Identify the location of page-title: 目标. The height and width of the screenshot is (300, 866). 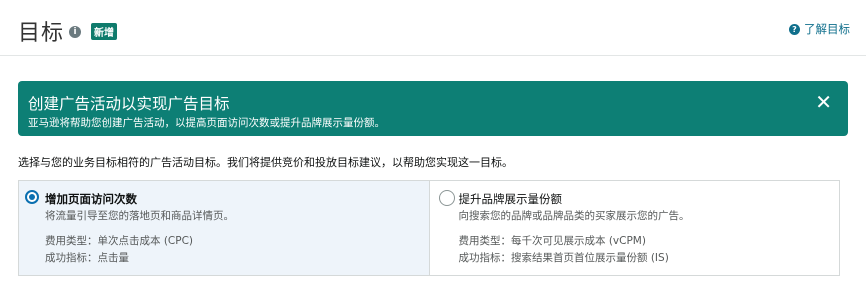
(41, 33).